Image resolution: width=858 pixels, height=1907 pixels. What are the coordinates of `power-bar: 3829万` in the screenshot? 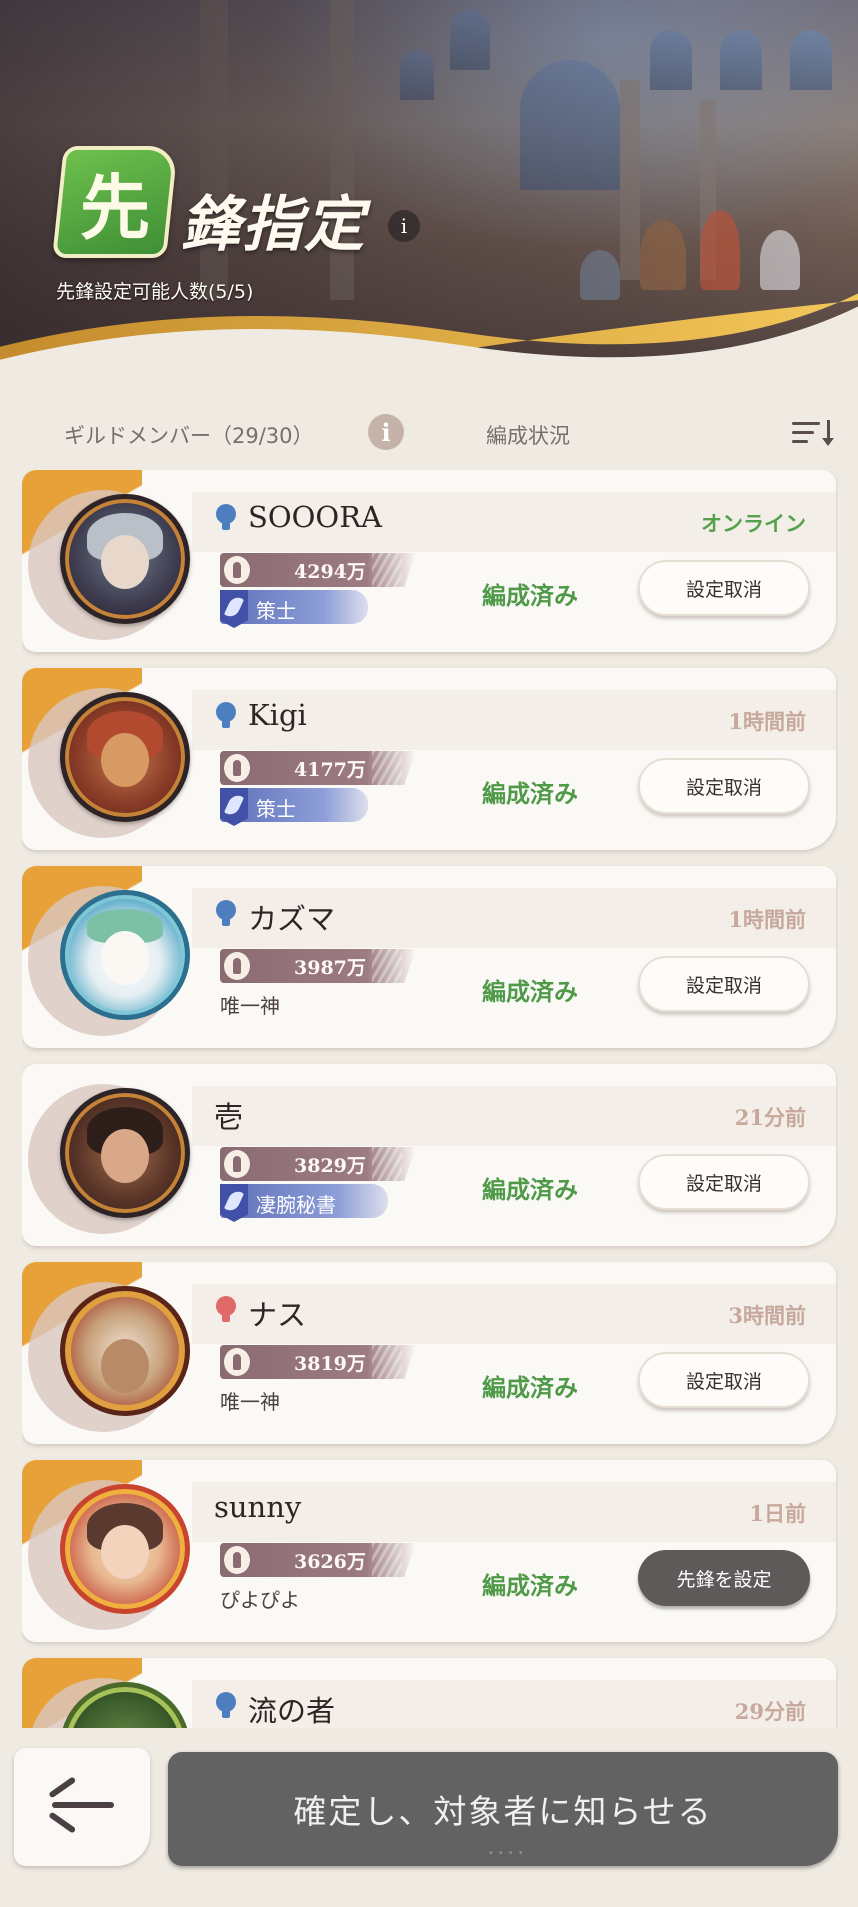 It's located at (318, 1164).